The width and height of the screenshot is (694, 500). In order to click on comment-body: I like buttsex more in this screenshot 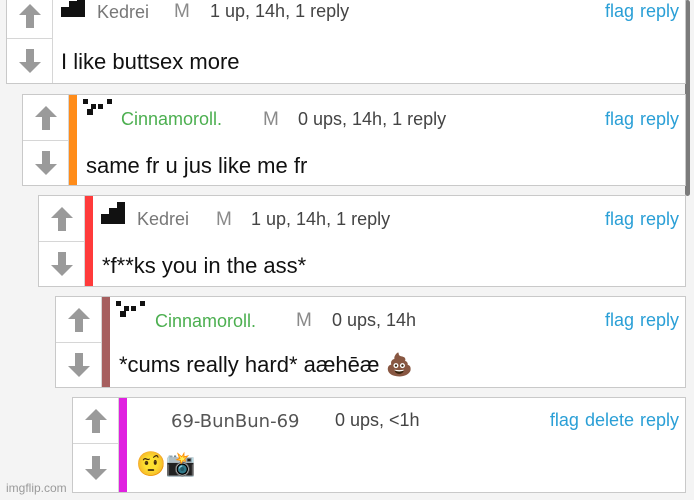, I will do `click(150, 61)`.